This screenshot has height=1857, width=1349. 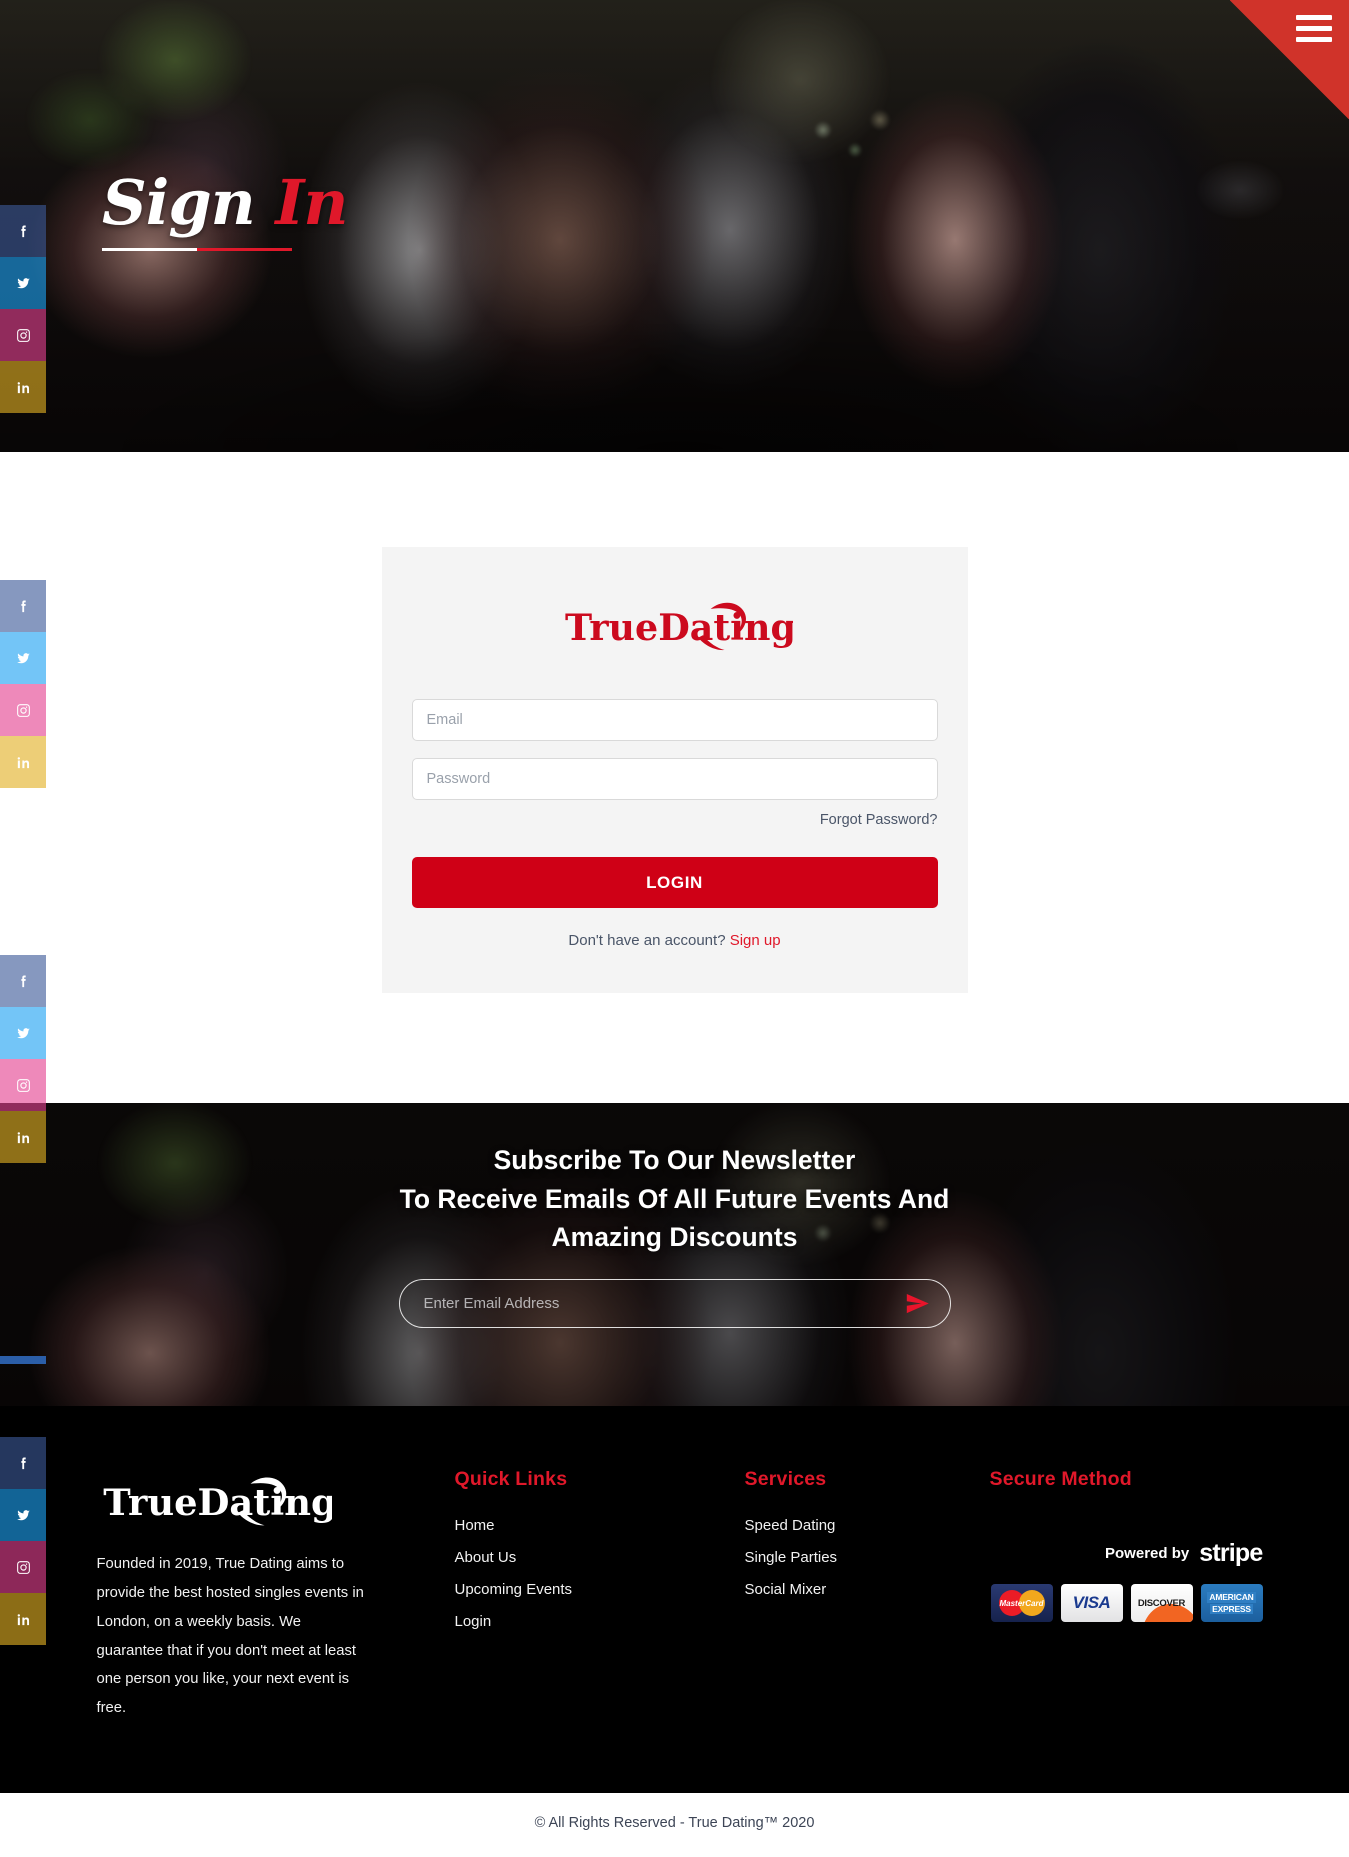 I want to click on social-rail-middle, so click(x=23, y=684).